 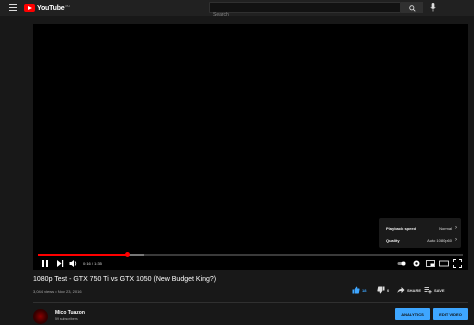 I want to click on settings-gear-icon, so click(x=416, y=263).